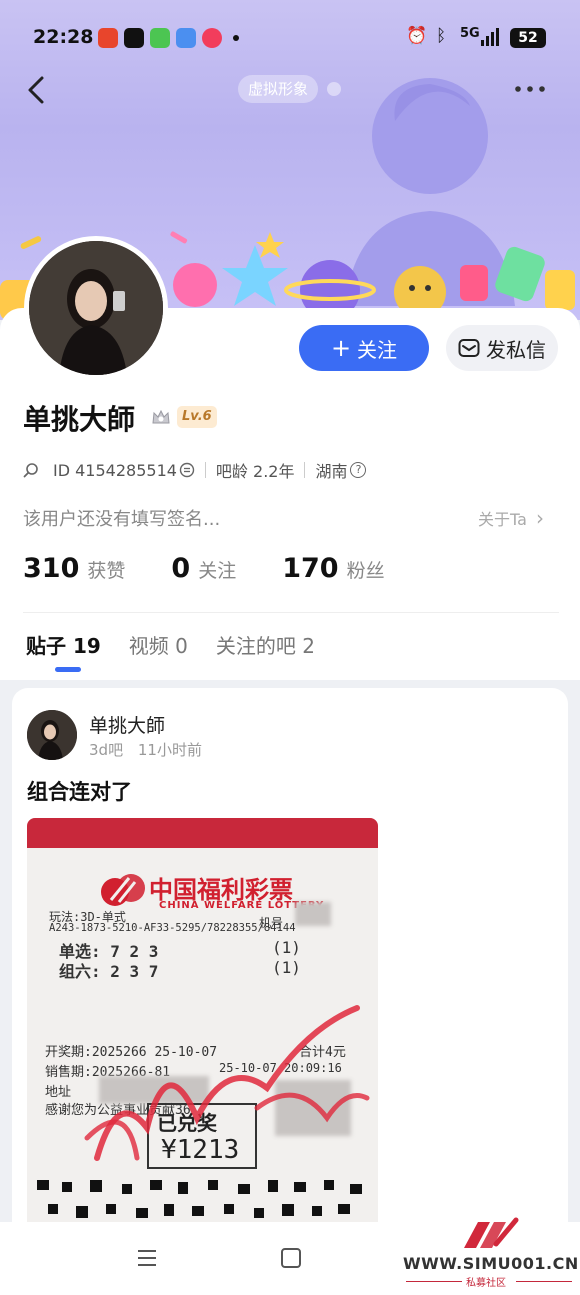  Describe the element at coordinates (187, 470) in the screenshot. I see `copy-icon` at that location.